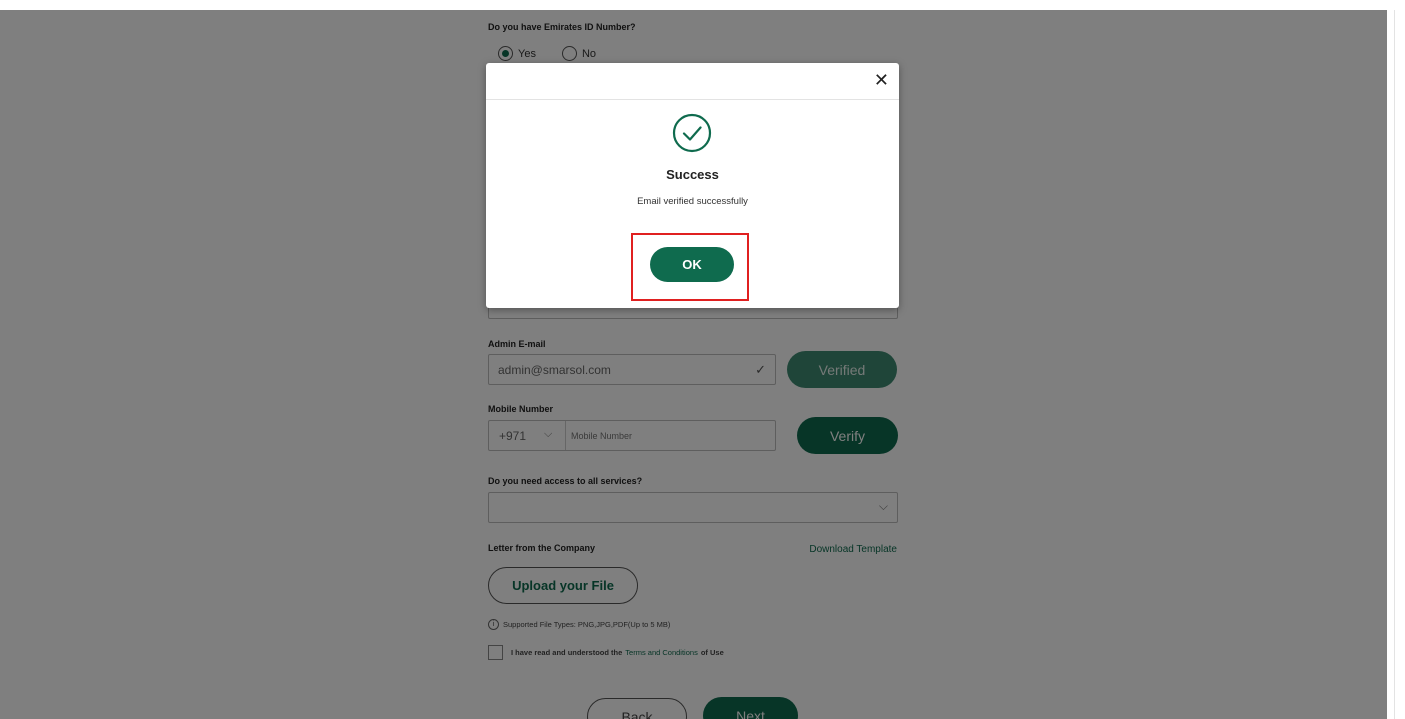 The image size is (1405, 719). Describe the element at coordinates (1396, 359) in the screenshot. I see `right-gutter` at that location.